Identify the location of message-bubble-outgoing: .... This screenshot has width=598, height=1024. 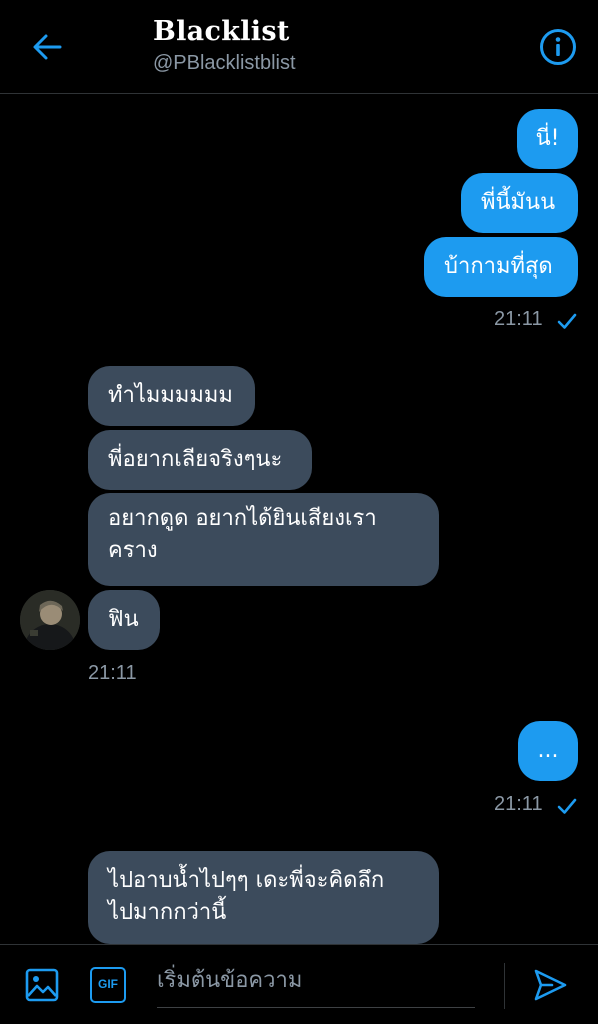
(548, 751).